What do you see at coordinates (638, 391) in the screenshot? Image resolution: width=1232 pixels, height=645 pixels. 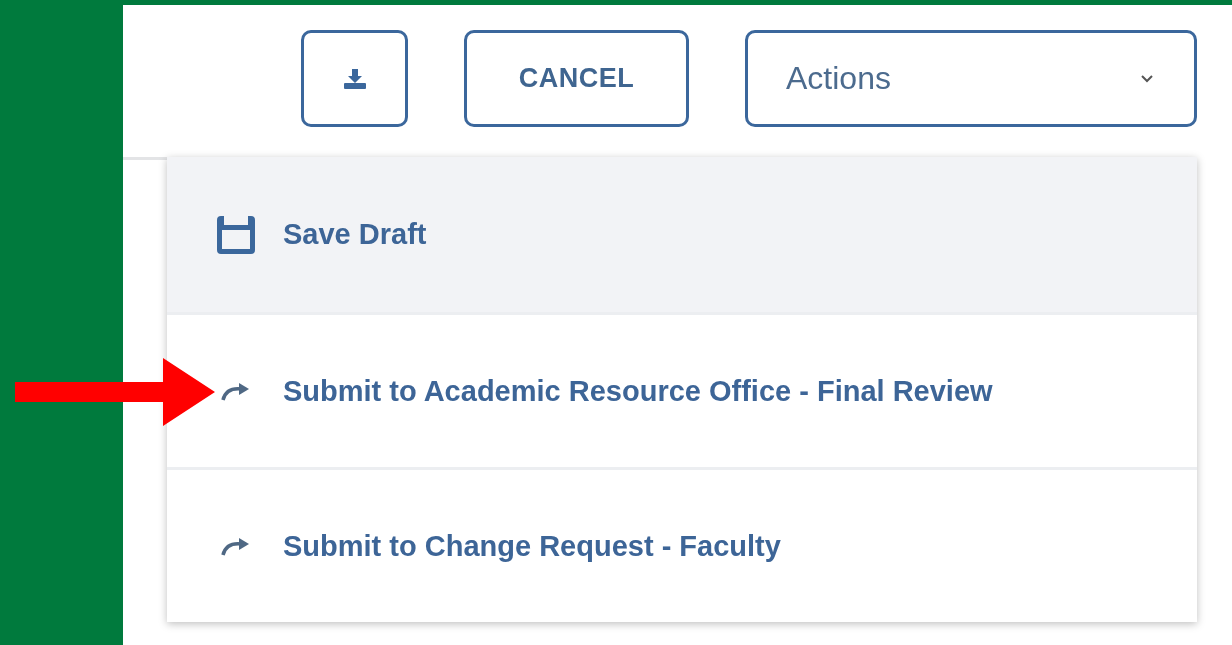 I see `menu-item-label: Submit to Academic Resource Office - Final Review` at bounding box center [638, 391].